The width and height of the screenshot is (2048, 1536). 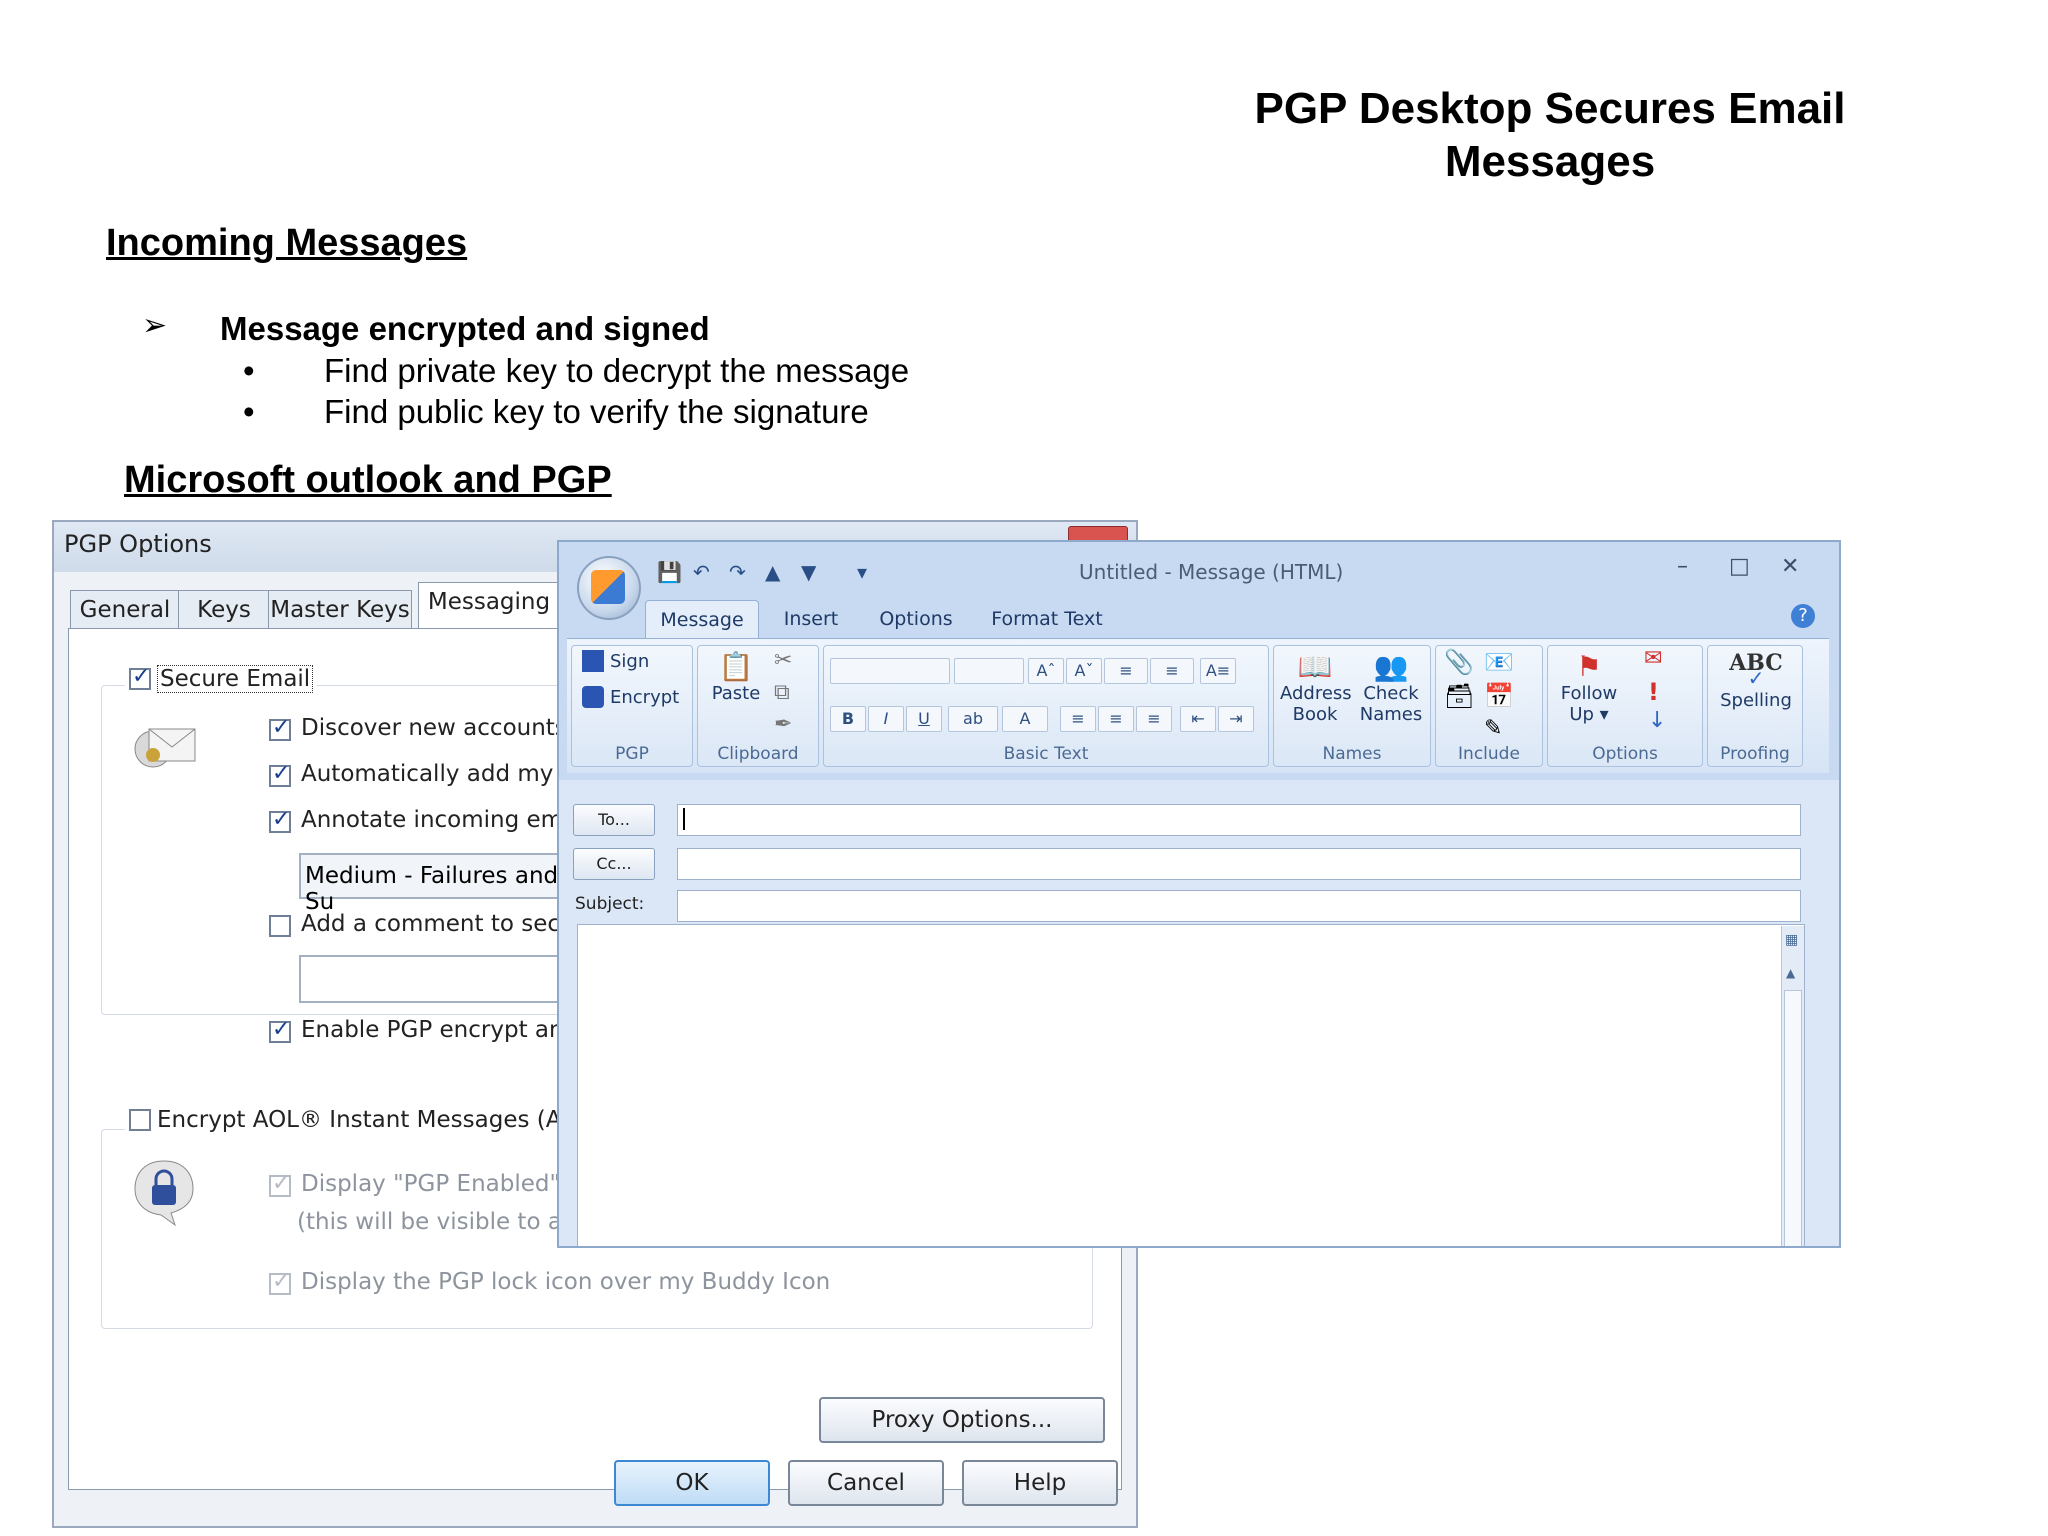 What do you see at coordinates (1625, 754) in the screenshot?
I see `options-group-label: Options` at bounding box center [1625, 754].